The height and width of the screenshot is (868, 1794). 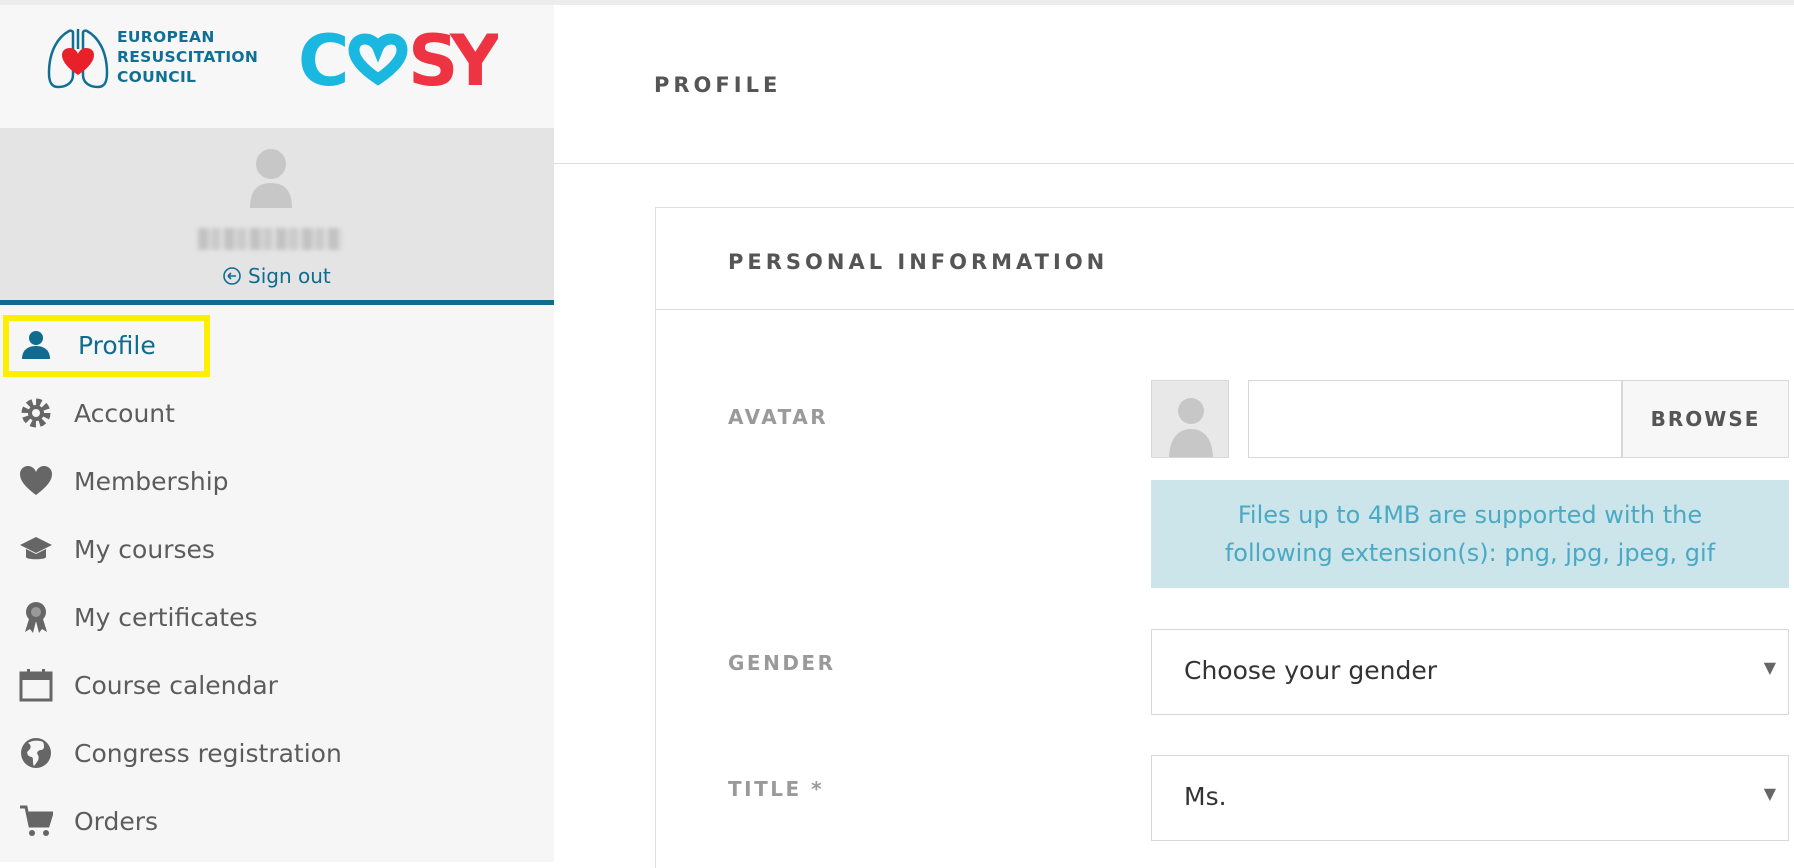 I want to click on browse-button: BROWSE, so click(x=1705, y=419).